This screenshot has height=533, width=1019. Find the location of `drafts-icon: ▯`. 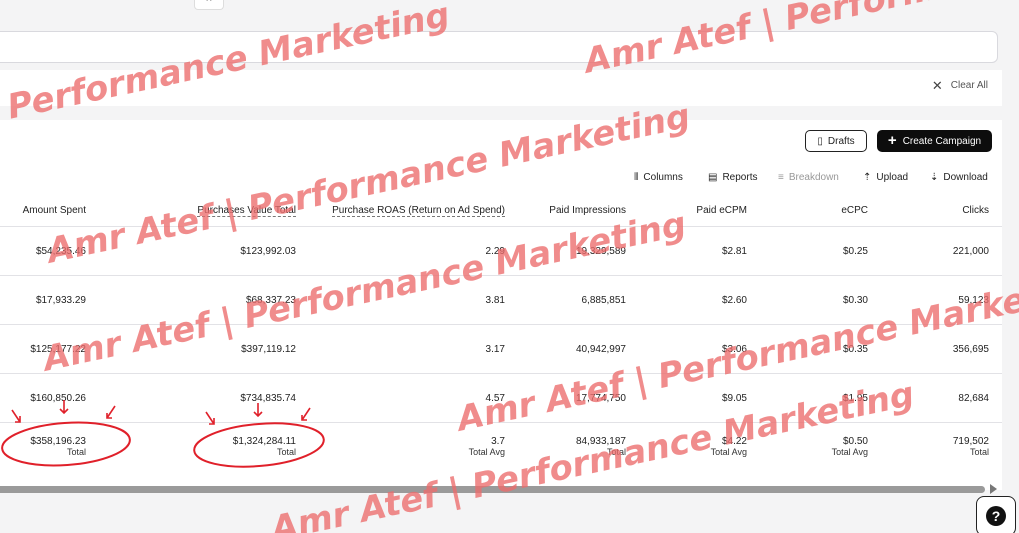

drafts-icon: ▯ is located at coordinates (820, 141).